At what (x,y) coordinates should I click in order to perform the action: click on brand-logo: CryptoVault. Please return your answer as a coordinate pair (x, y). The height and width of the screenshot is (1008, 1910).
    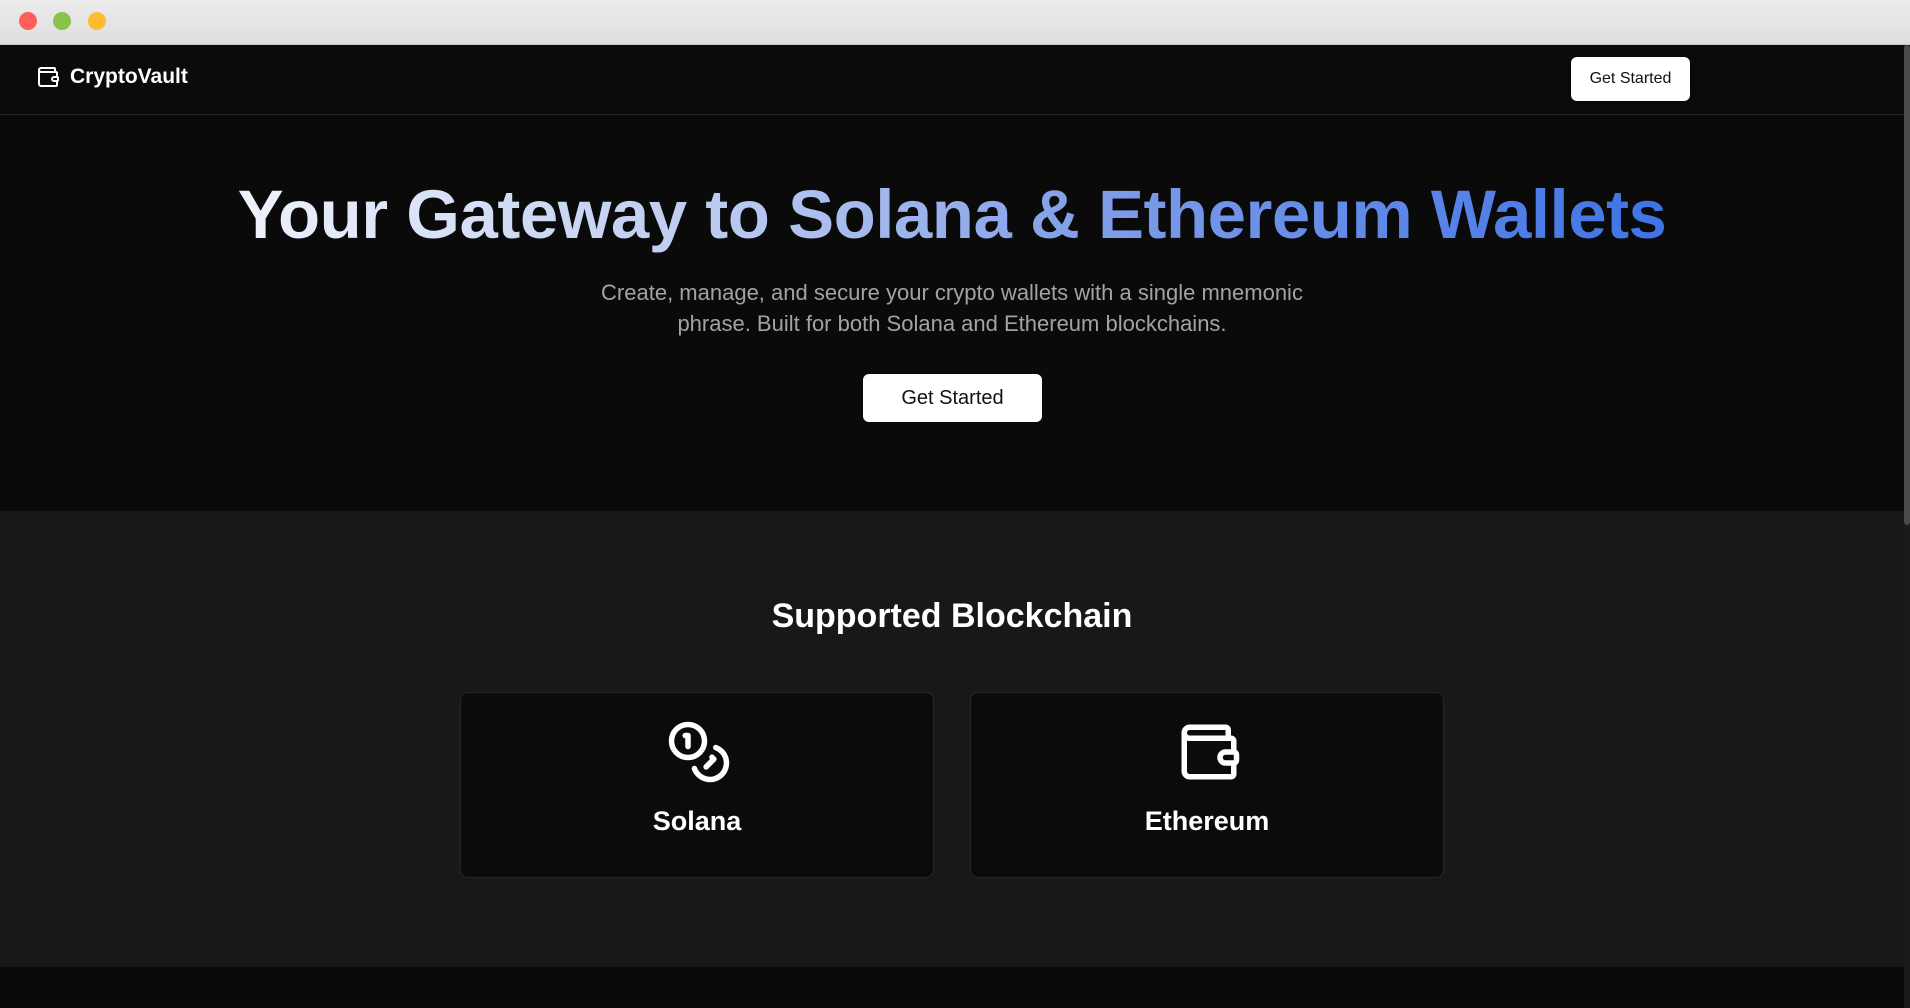
    Looking at the image, I should click on (112, 77).